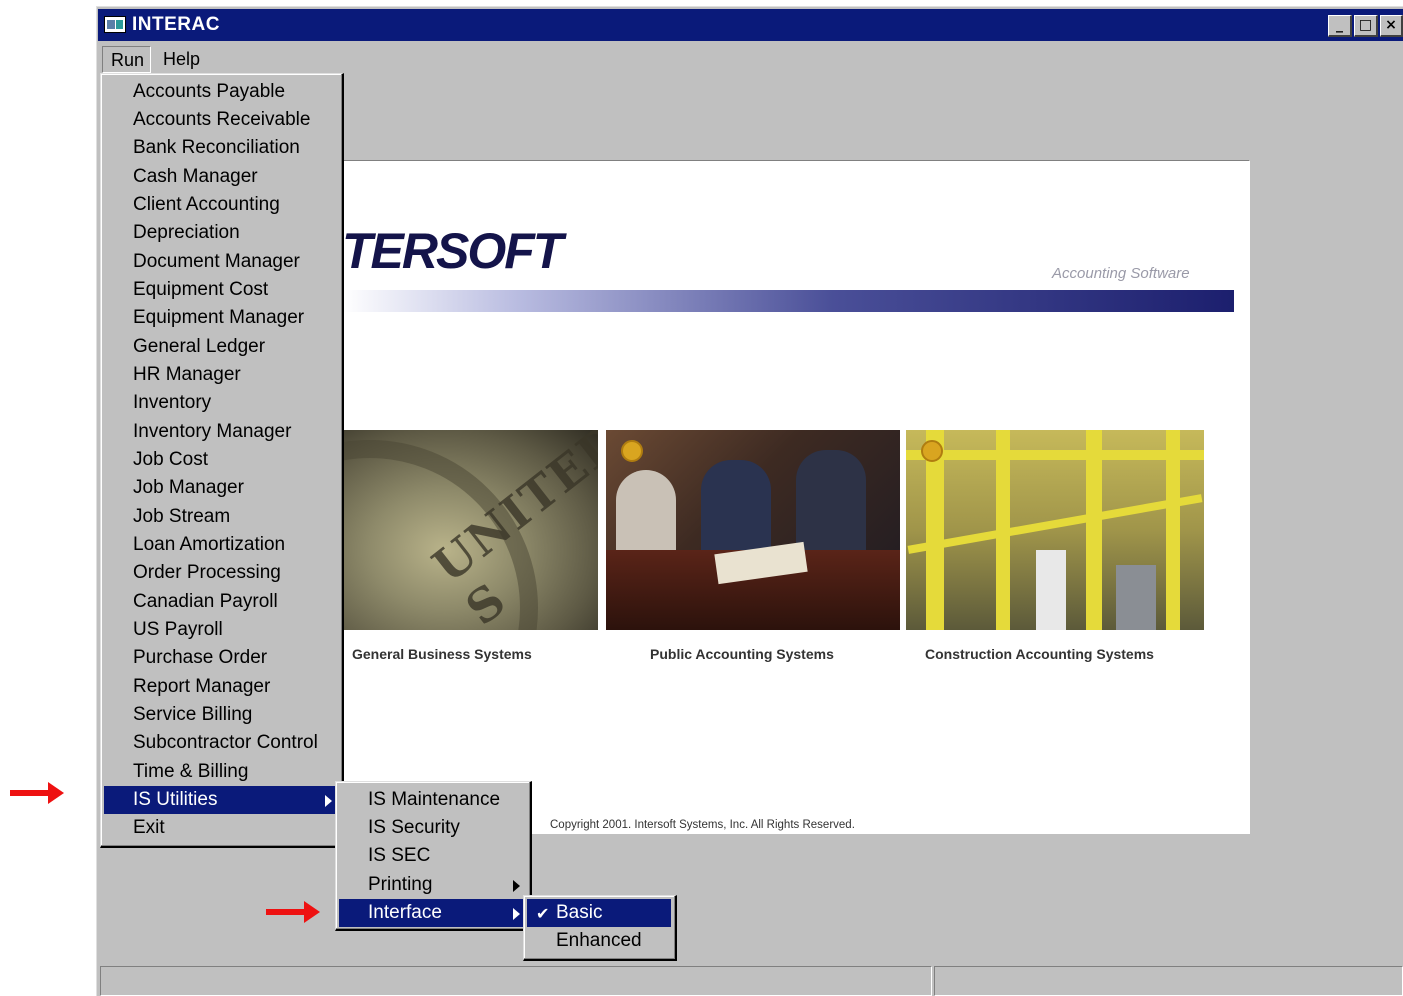 The image size is (1403, 996). Describe the element at coordinates (221, 432) in the screenshot. I see `menu-item-inventory-manager: Inventory Manager` at that location.